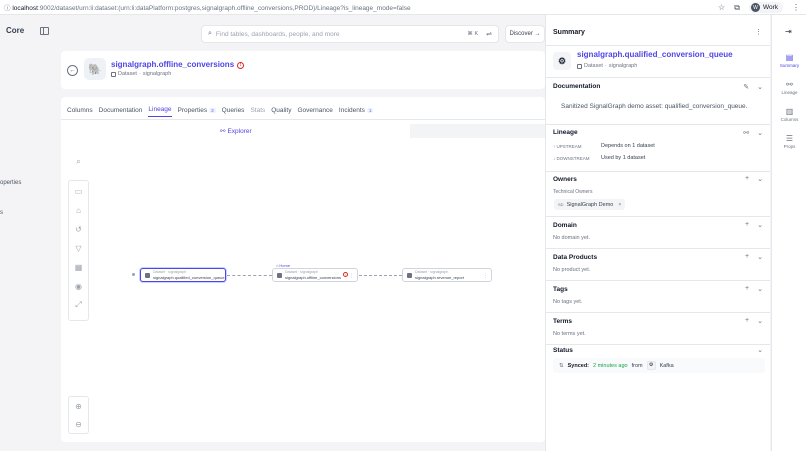 This screenshot has height=451, width=806. I want to click on asset-title: signalgraph.qualified_conversion_queue, so click(655, 54).